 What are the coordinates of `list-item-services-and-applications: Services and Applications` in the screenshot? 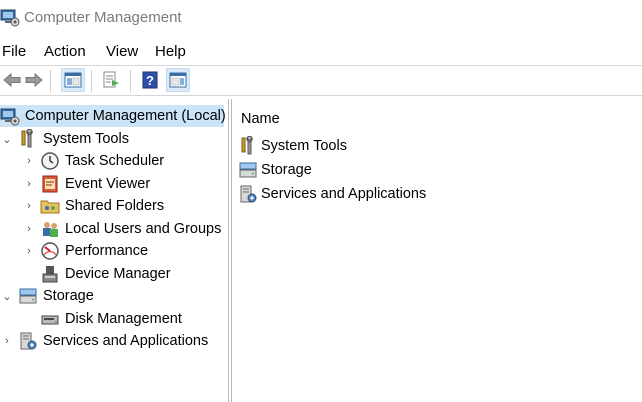 It's located at (332, 194).